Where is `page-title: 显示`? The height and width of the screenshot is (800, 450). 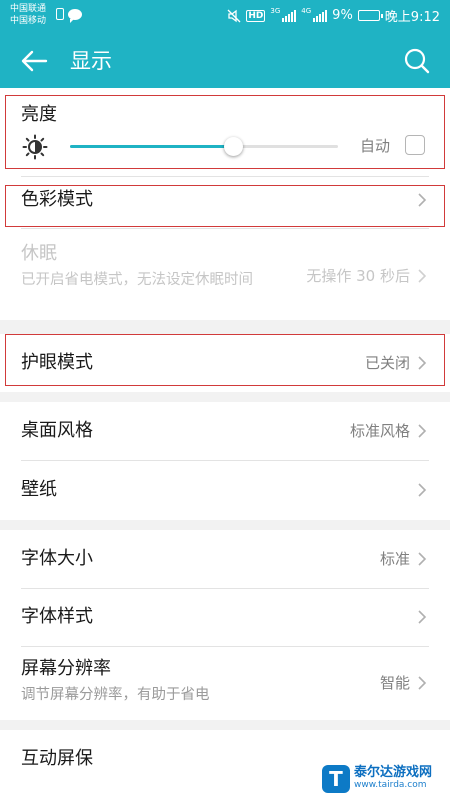 page-title: 显示 is located at coordinates (91, 61).